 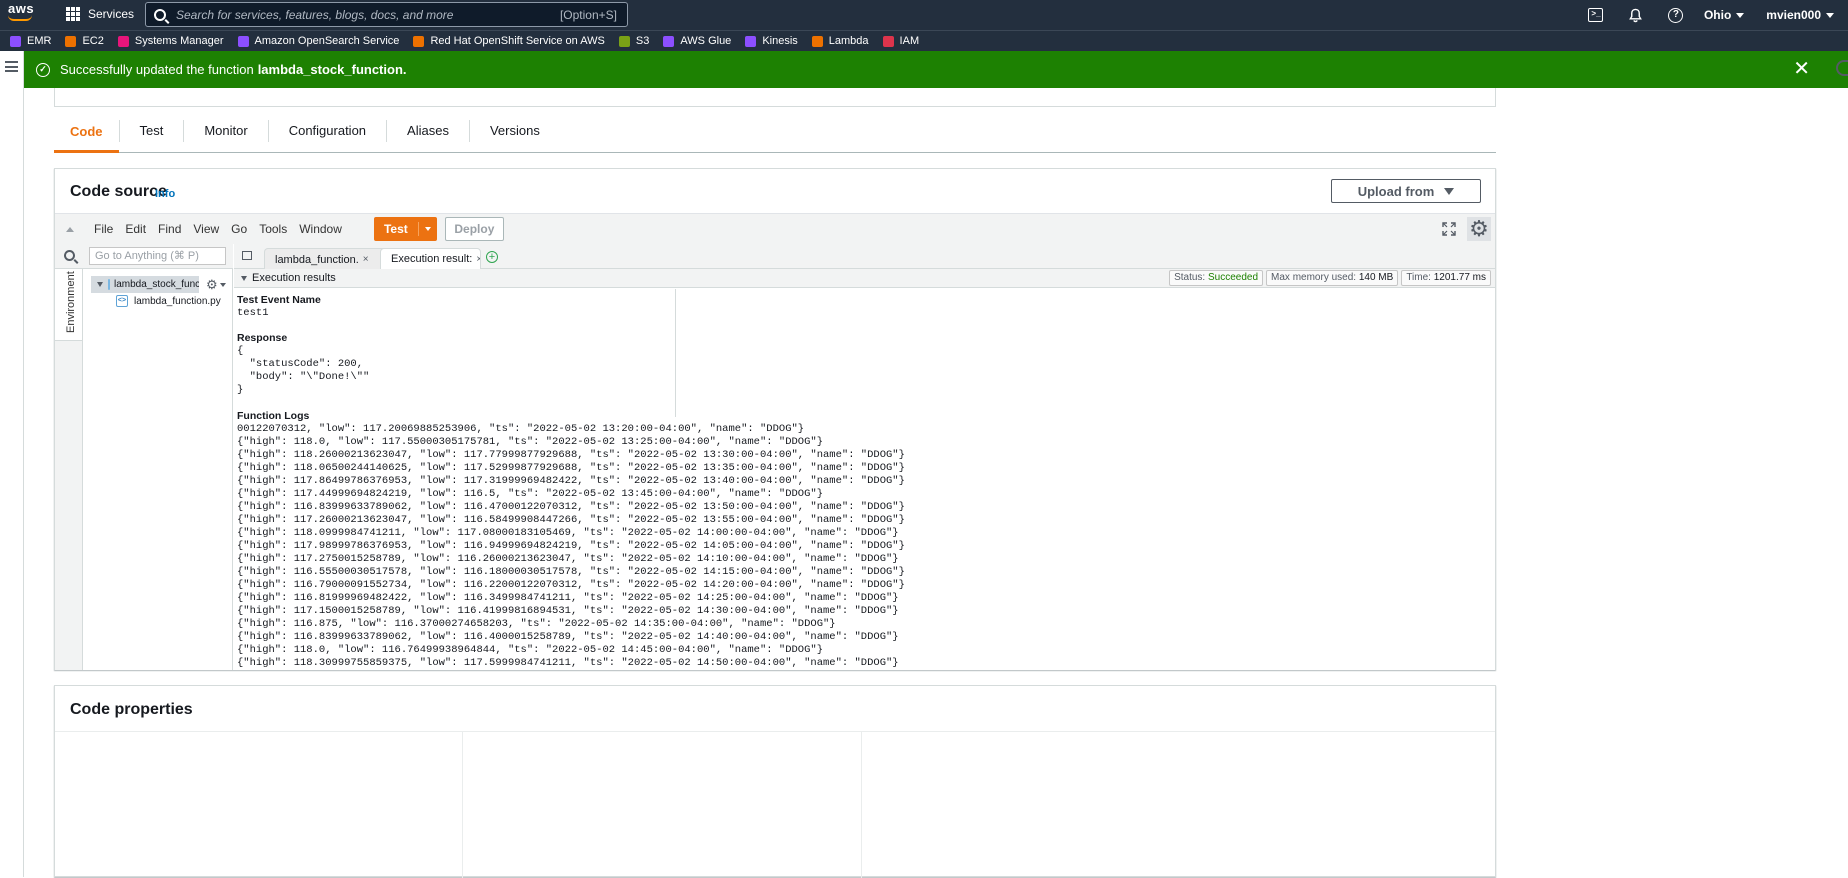 What do you see at coordinates (226, 131) in the screenshot?
I see `tab-monitor: Monitor` at bounding box center [226, 131].